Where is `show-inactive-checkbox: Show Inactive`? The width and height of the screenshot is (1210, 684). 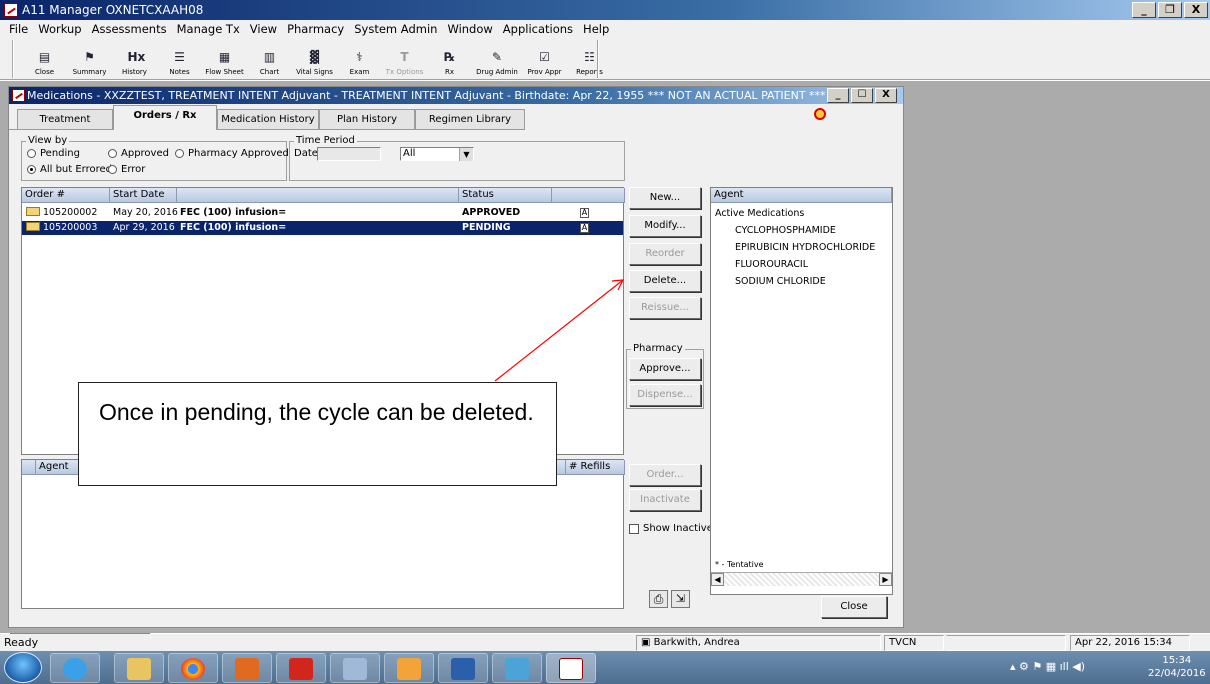 show-inactive-checkbox: Show Inactive is located at coordinates (671, 528).